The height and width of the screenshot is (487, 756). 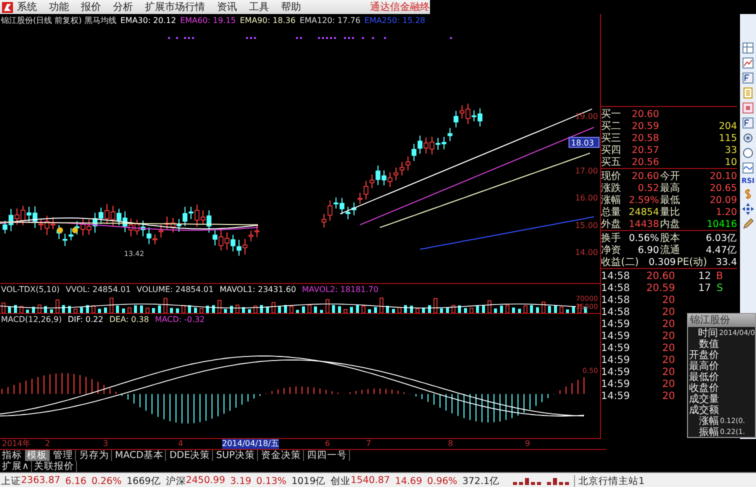 What do you see at coordinates (670, 176) in the screenshot?
I see `stat-label: 今开` at bounding box center [670, 176].